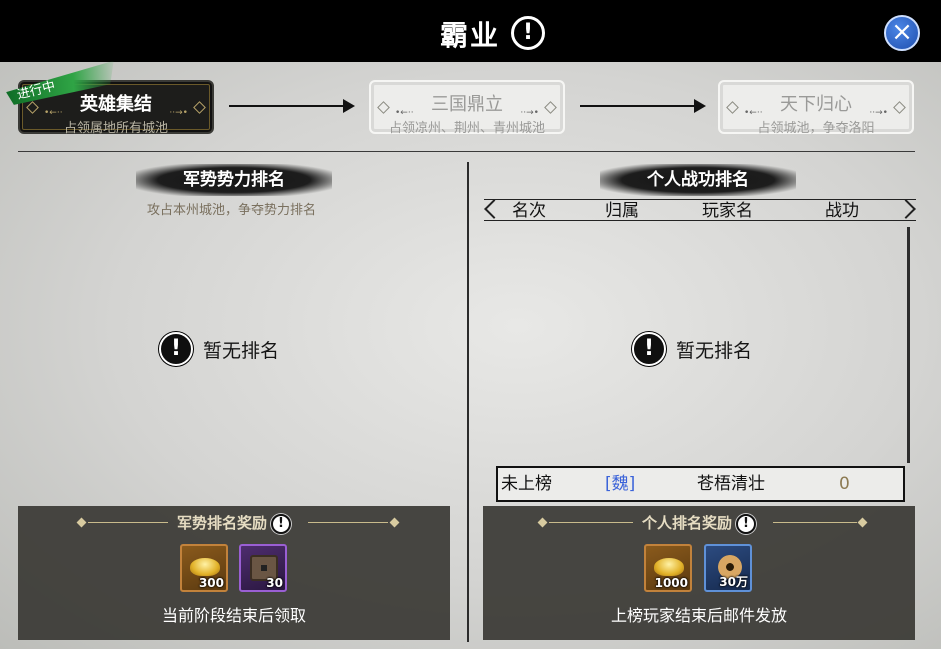  I want to click on reward-item-chest: 30, so click(263, 568).